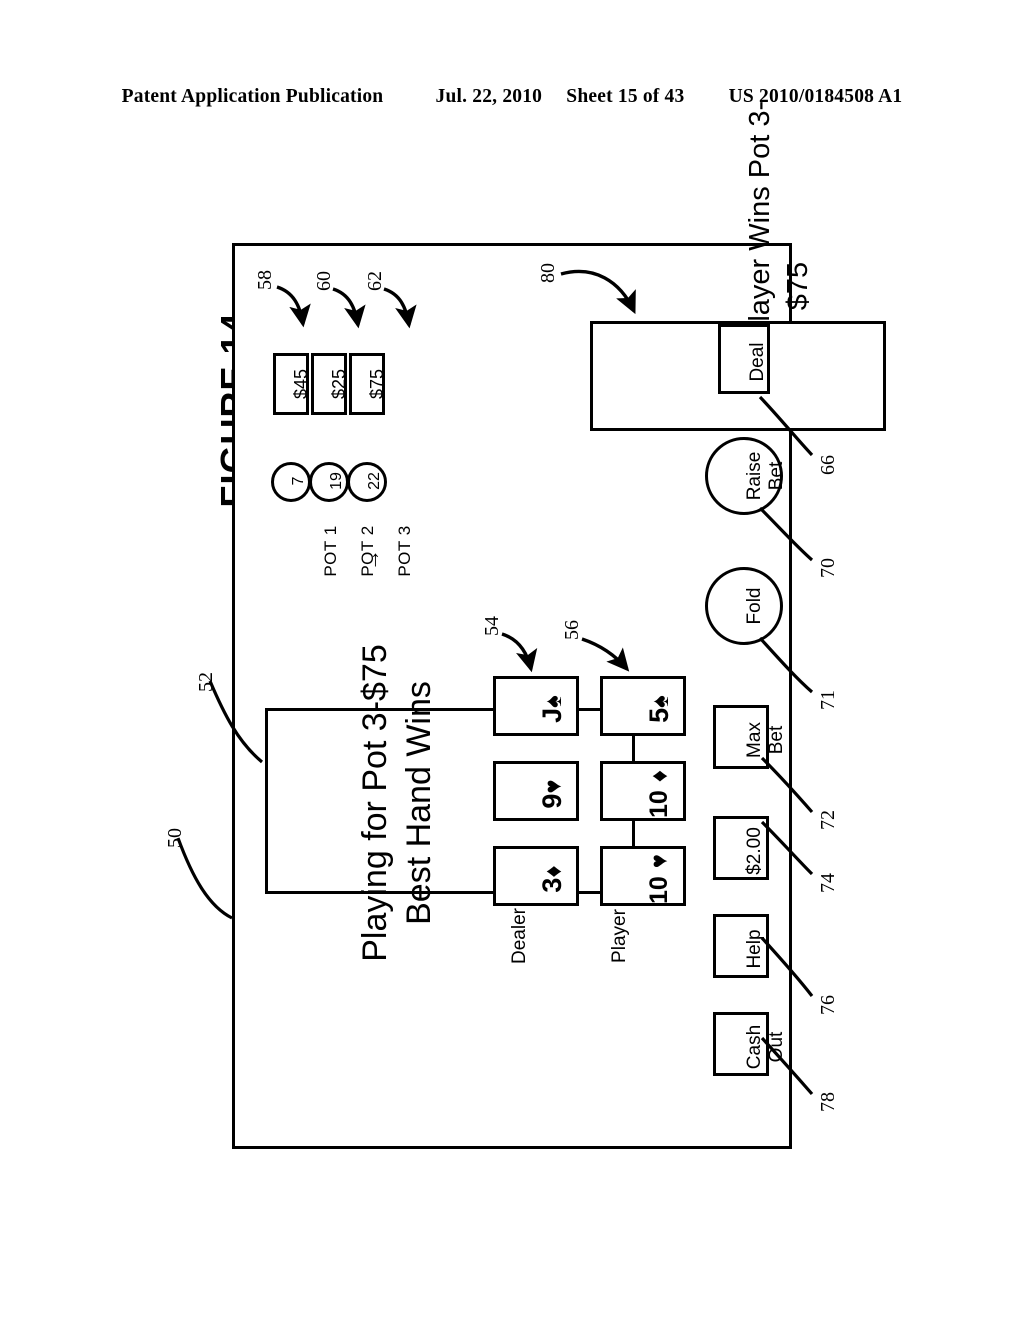  I want to click on publication-label: Patent Application Publication, so click(252, 96).